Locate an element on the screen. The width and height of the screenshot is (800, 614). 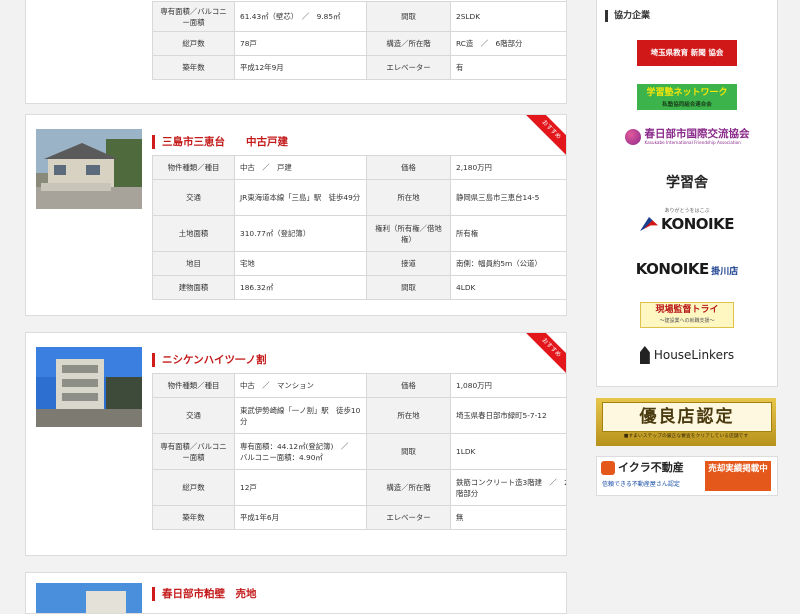
spec-key: 接道 is located at coordinates (408, 263).